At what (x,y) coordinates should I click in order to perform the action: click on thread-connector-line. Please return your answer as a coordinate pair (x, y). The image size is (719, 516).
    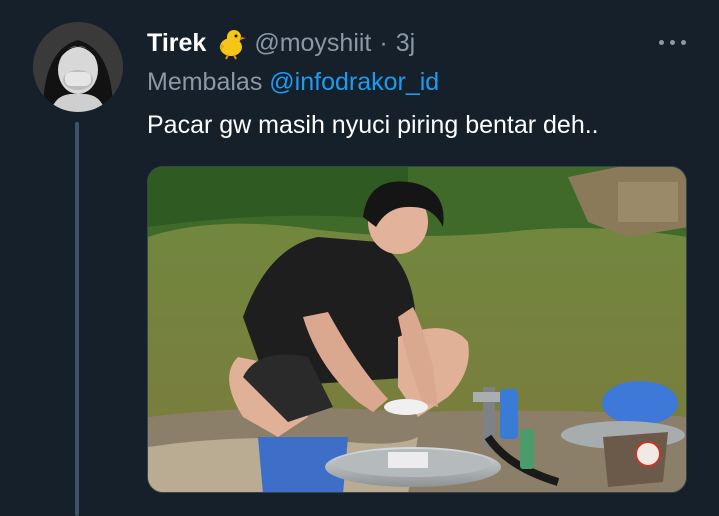
    Looking at the image, I should click on (77, 319).